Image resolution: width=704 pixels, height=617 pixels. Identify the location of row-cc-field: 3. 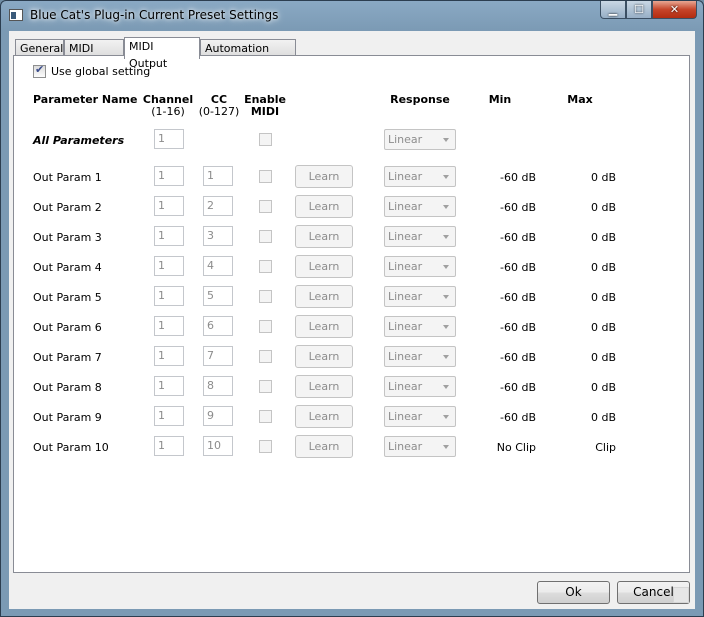
(218, 236).